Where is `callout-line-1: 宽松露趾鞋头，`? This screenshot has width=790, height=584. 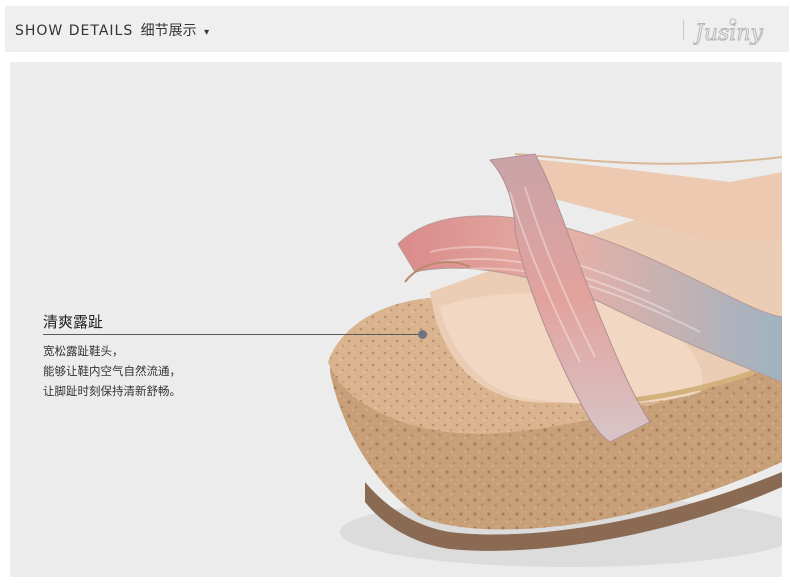
callout-line-1: 宽松露趾鞋头， is located at coordinates (83, 351).